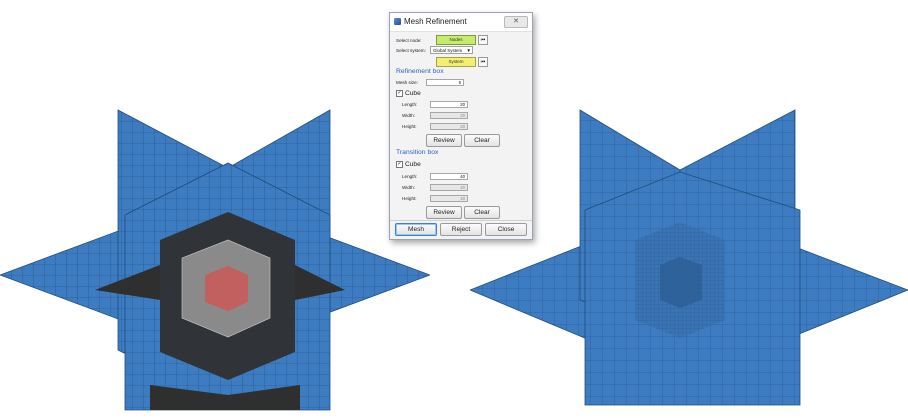  I want to click on mesh-size-row: Mesh size: 5, so click(430, 82).